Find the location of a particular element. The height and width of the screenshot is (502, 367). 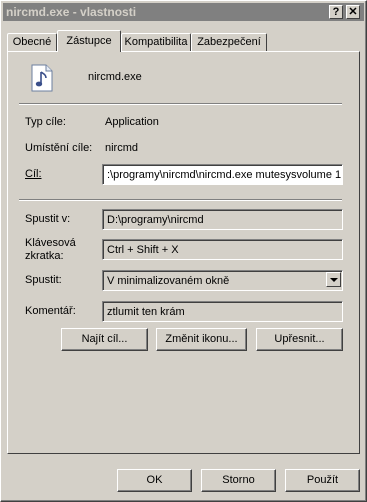

music-file-icon is located at coordinates (42, 78).